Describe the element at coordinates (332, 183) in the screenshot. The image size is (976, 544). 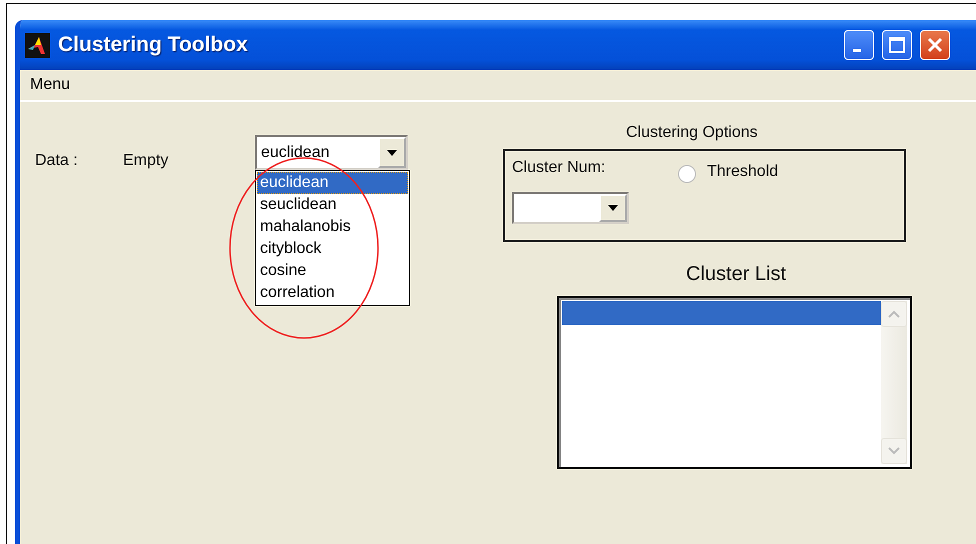
I see `dropdown-option: euclidean` at that location.